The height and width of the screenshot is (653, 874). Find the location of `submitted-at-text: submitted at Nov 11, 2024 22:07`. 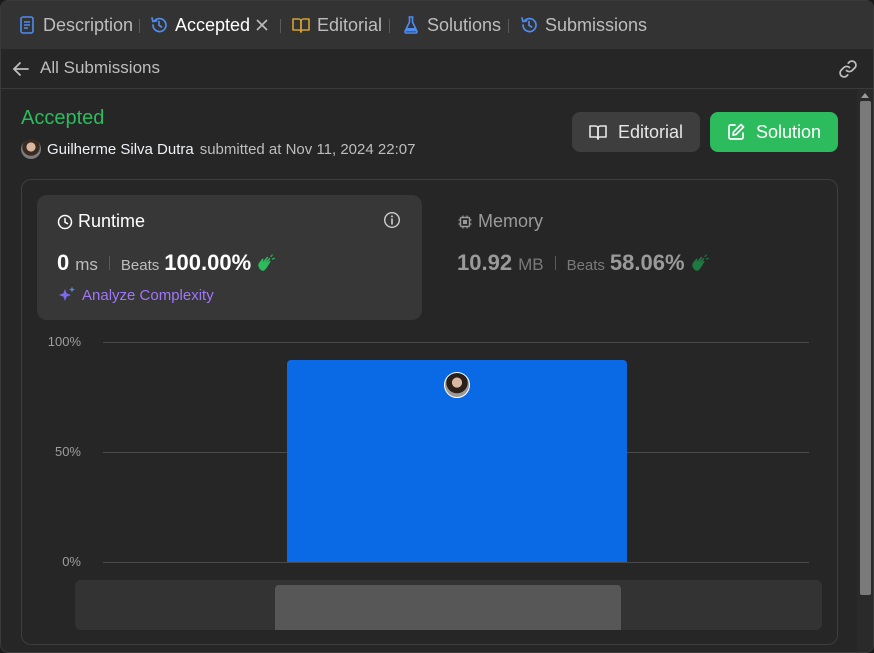

submitted-at-text: submitted at Nov 11, 2024 22:07 is located at coordinates (307, 149).